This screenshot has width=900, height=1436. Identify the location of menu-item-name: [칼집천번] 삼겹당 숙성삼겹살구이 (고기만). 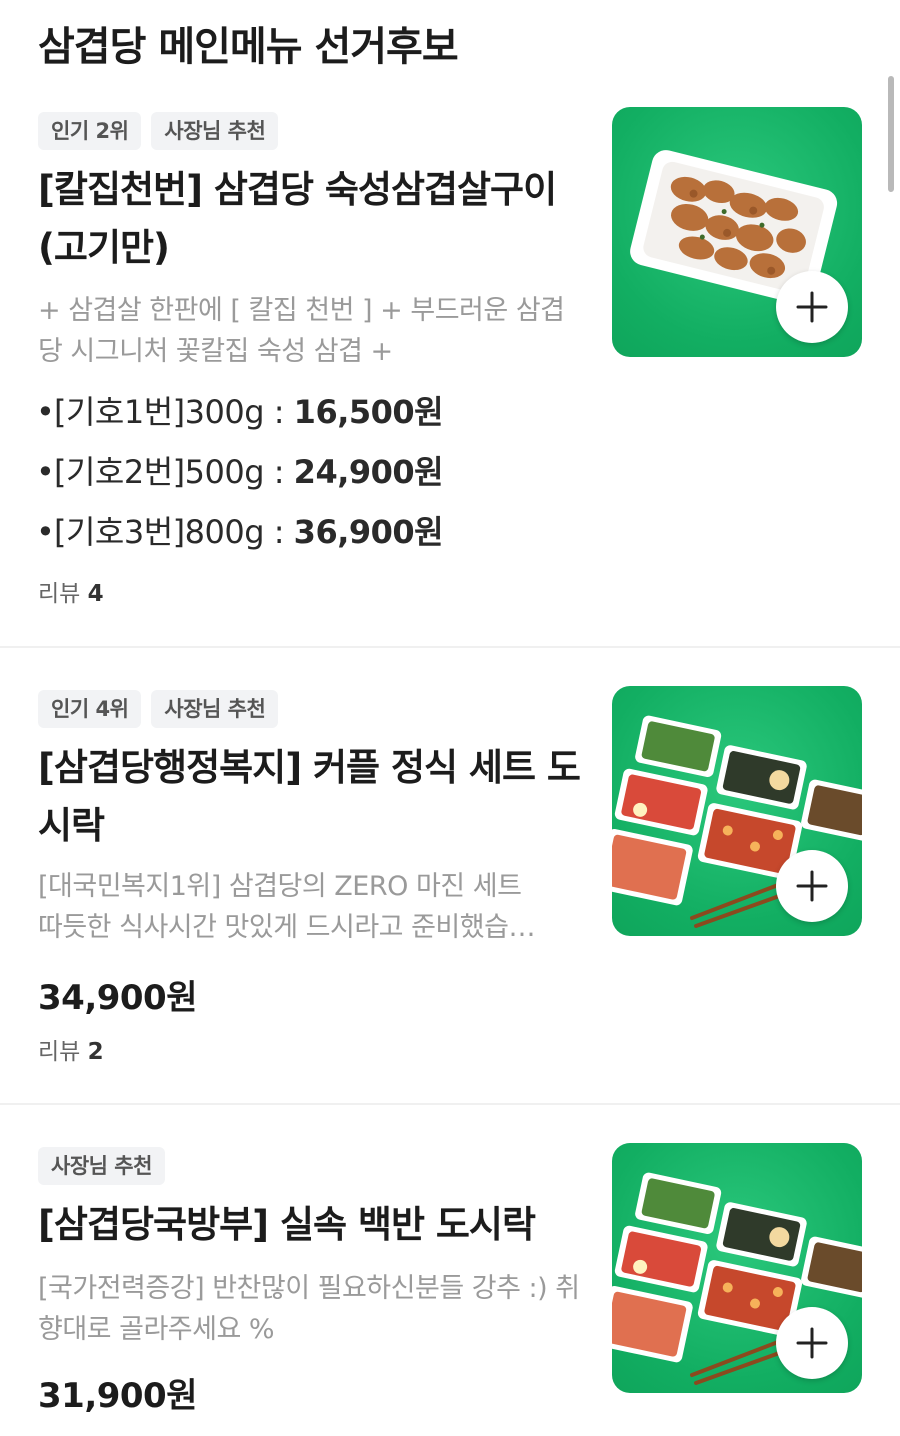
(315, 219).